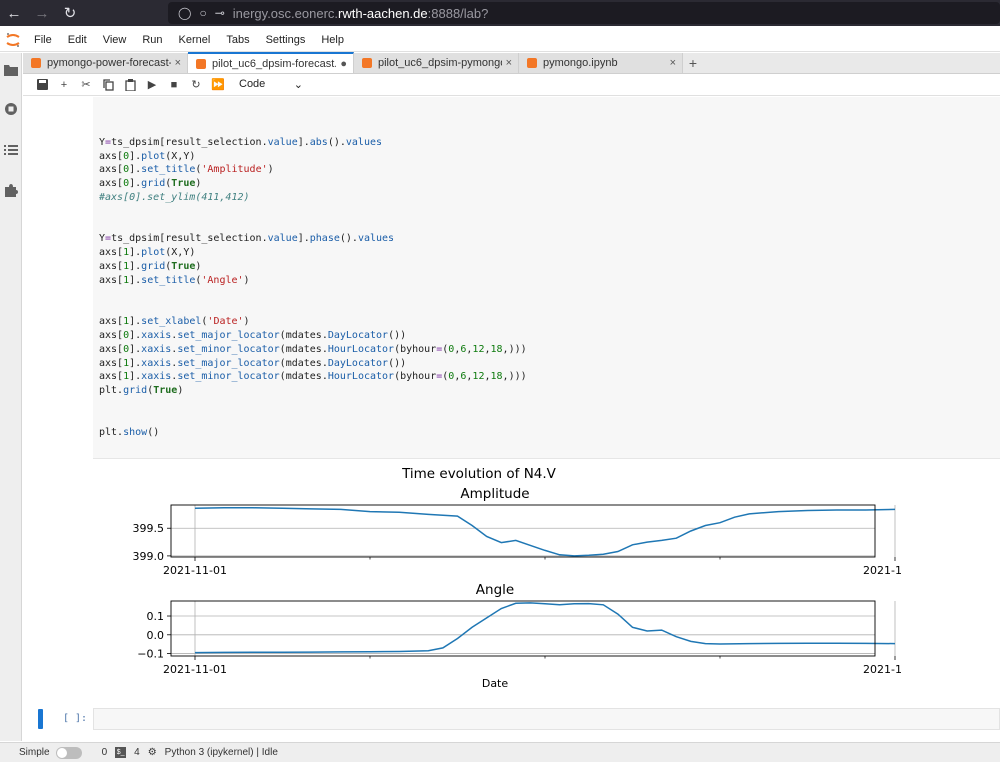 The width and height of the screenshot is (1000, 762). What do you see at coordinates (511, 85) in the screenshot?
I see `notebook-toolbar: + ✂ ▶ ■ ↻ ⏩ Code ⌄` at bounding box center [511, 85].